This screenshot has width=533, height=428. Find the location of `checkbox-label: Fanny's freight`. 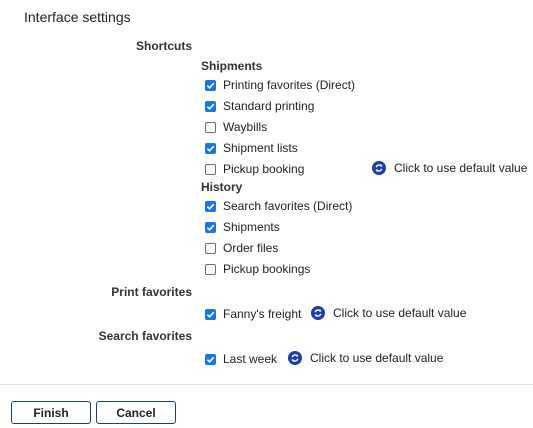

checkbox-label: Fanny's freight is located at coordinates (262, 314).